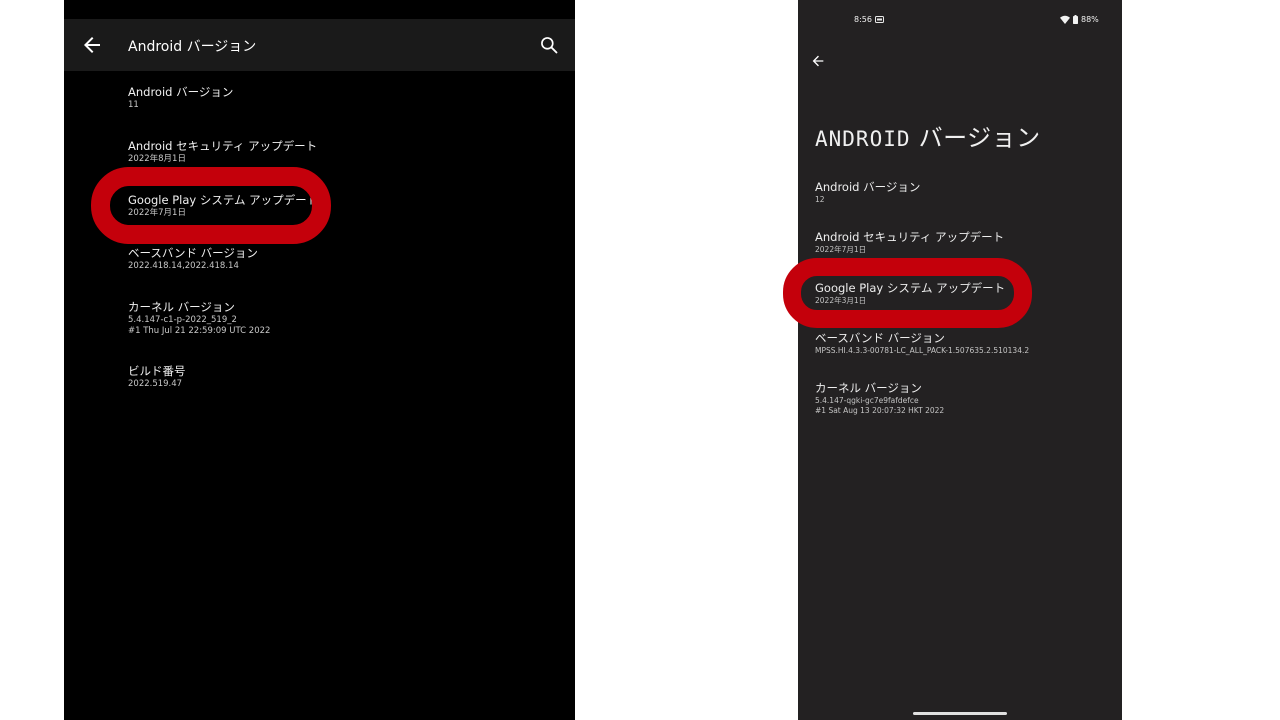  I want to click on page-title-latin: ANDROID, so click(863, 139).